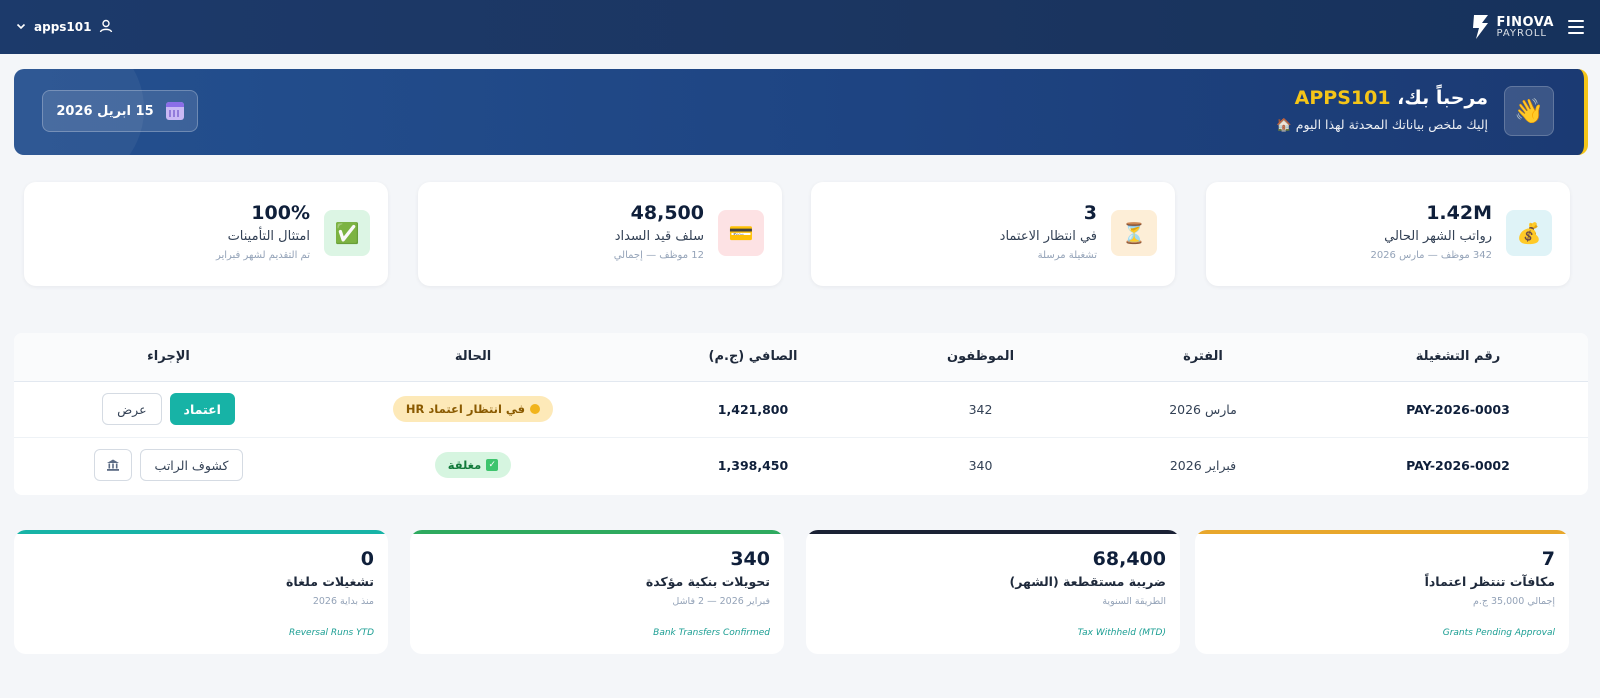 This screenshot has width=1600, height=698. What do you see at coordinates (1342, 98) in the screenshot?
I see `welcome-username: APPS101` at bounding box center [1342, 98].